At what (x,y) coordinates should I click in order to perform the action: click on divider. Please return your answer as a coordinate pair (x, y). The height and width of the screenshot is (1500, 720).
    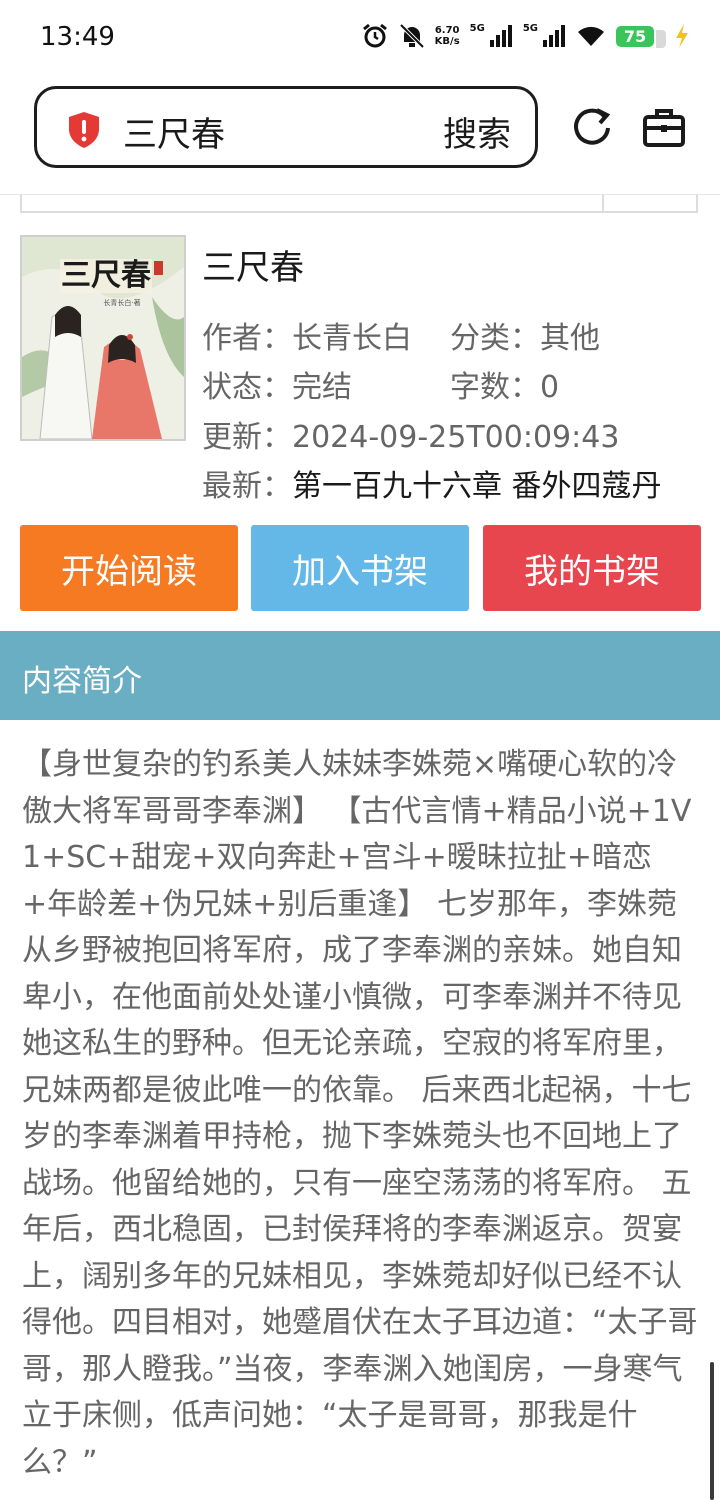
    Looking at the image, I should click on (603, 203).